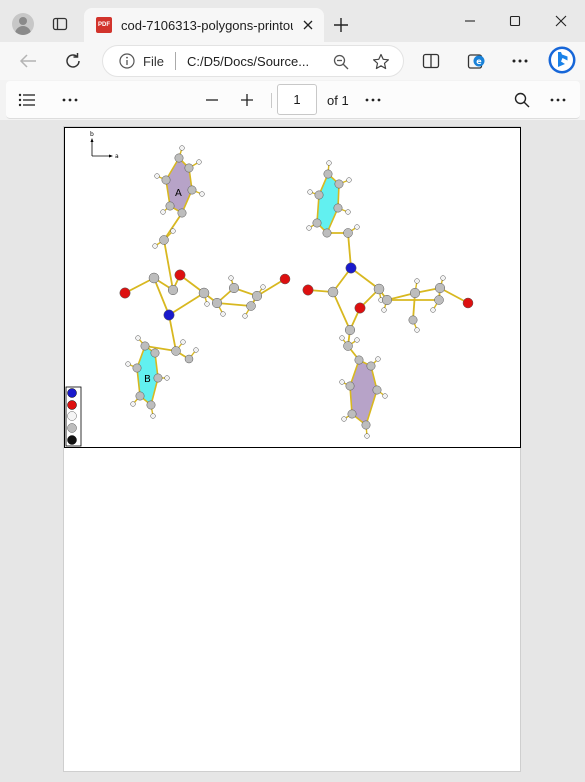 The image size is (585, 782). I want to click on zoom-out-minus-icon, so click(212, 100).